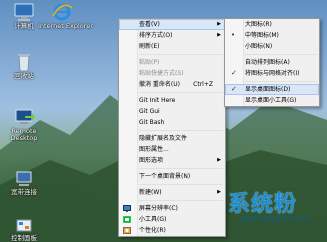 This screenshot has width=327, height=242. What do you see at coordinates (172, 84) in the screenshot?
I see `menu-item-undo-rename: 撤消 重命名(U) Ctrl+Z` at bounding box center [172, 84].